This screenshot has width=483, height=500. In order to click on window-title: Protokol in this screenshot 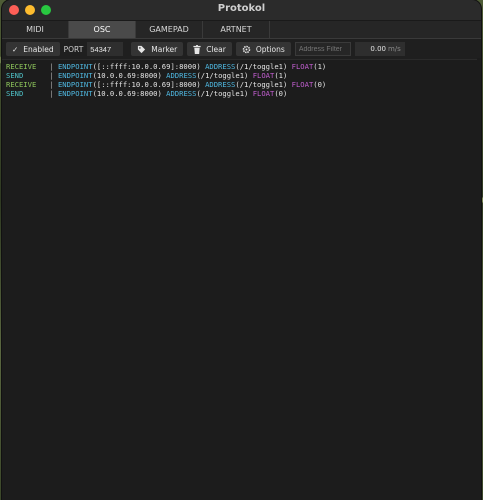, I will do `click(241, 8)`.